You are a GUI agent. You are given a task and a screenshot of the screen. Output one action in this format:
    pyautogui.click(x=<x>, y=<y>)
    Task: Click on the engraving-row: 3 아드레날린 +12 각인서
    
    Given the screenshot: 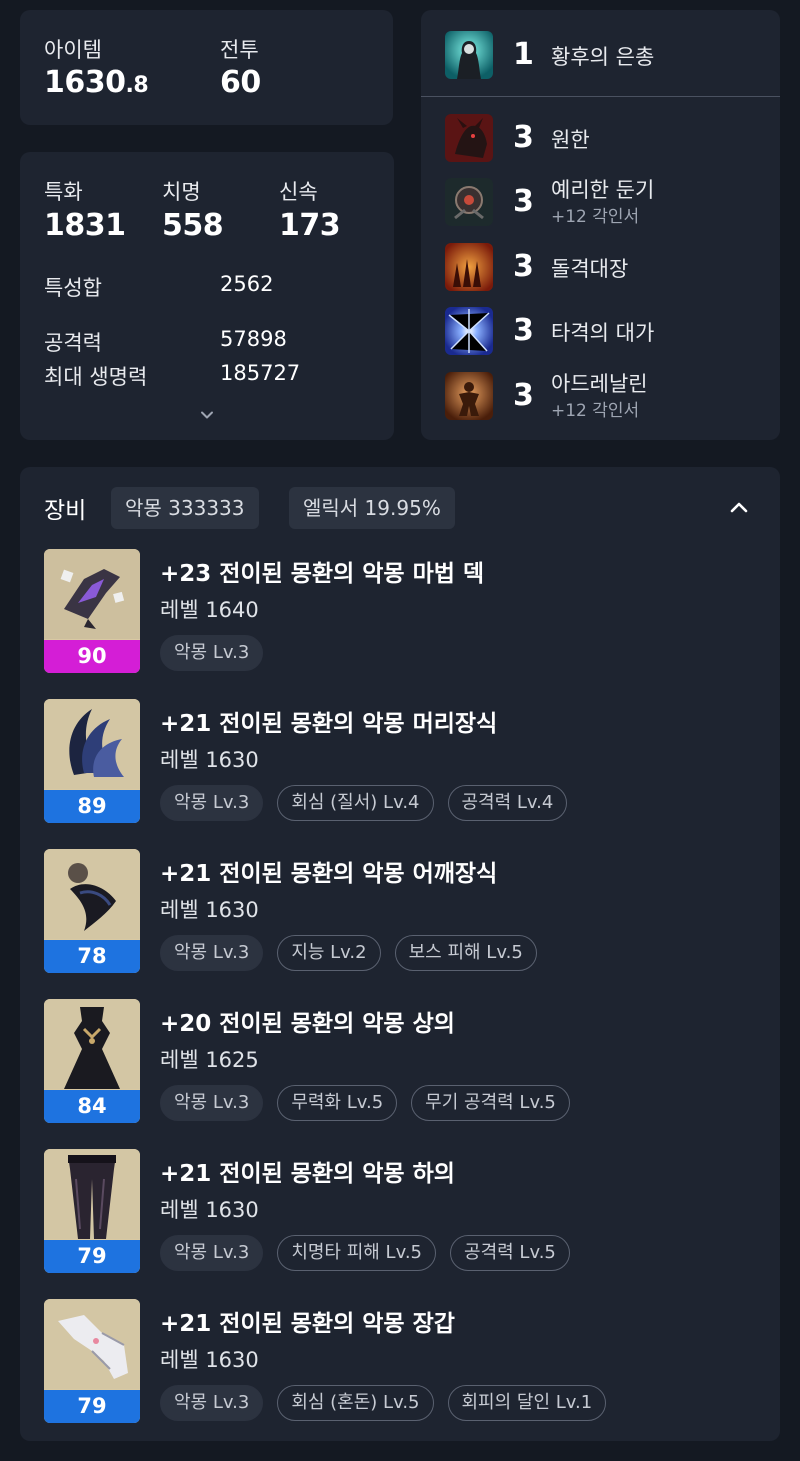 What is the action you would take?
    pyautogui.click(x=600, y=396)
    